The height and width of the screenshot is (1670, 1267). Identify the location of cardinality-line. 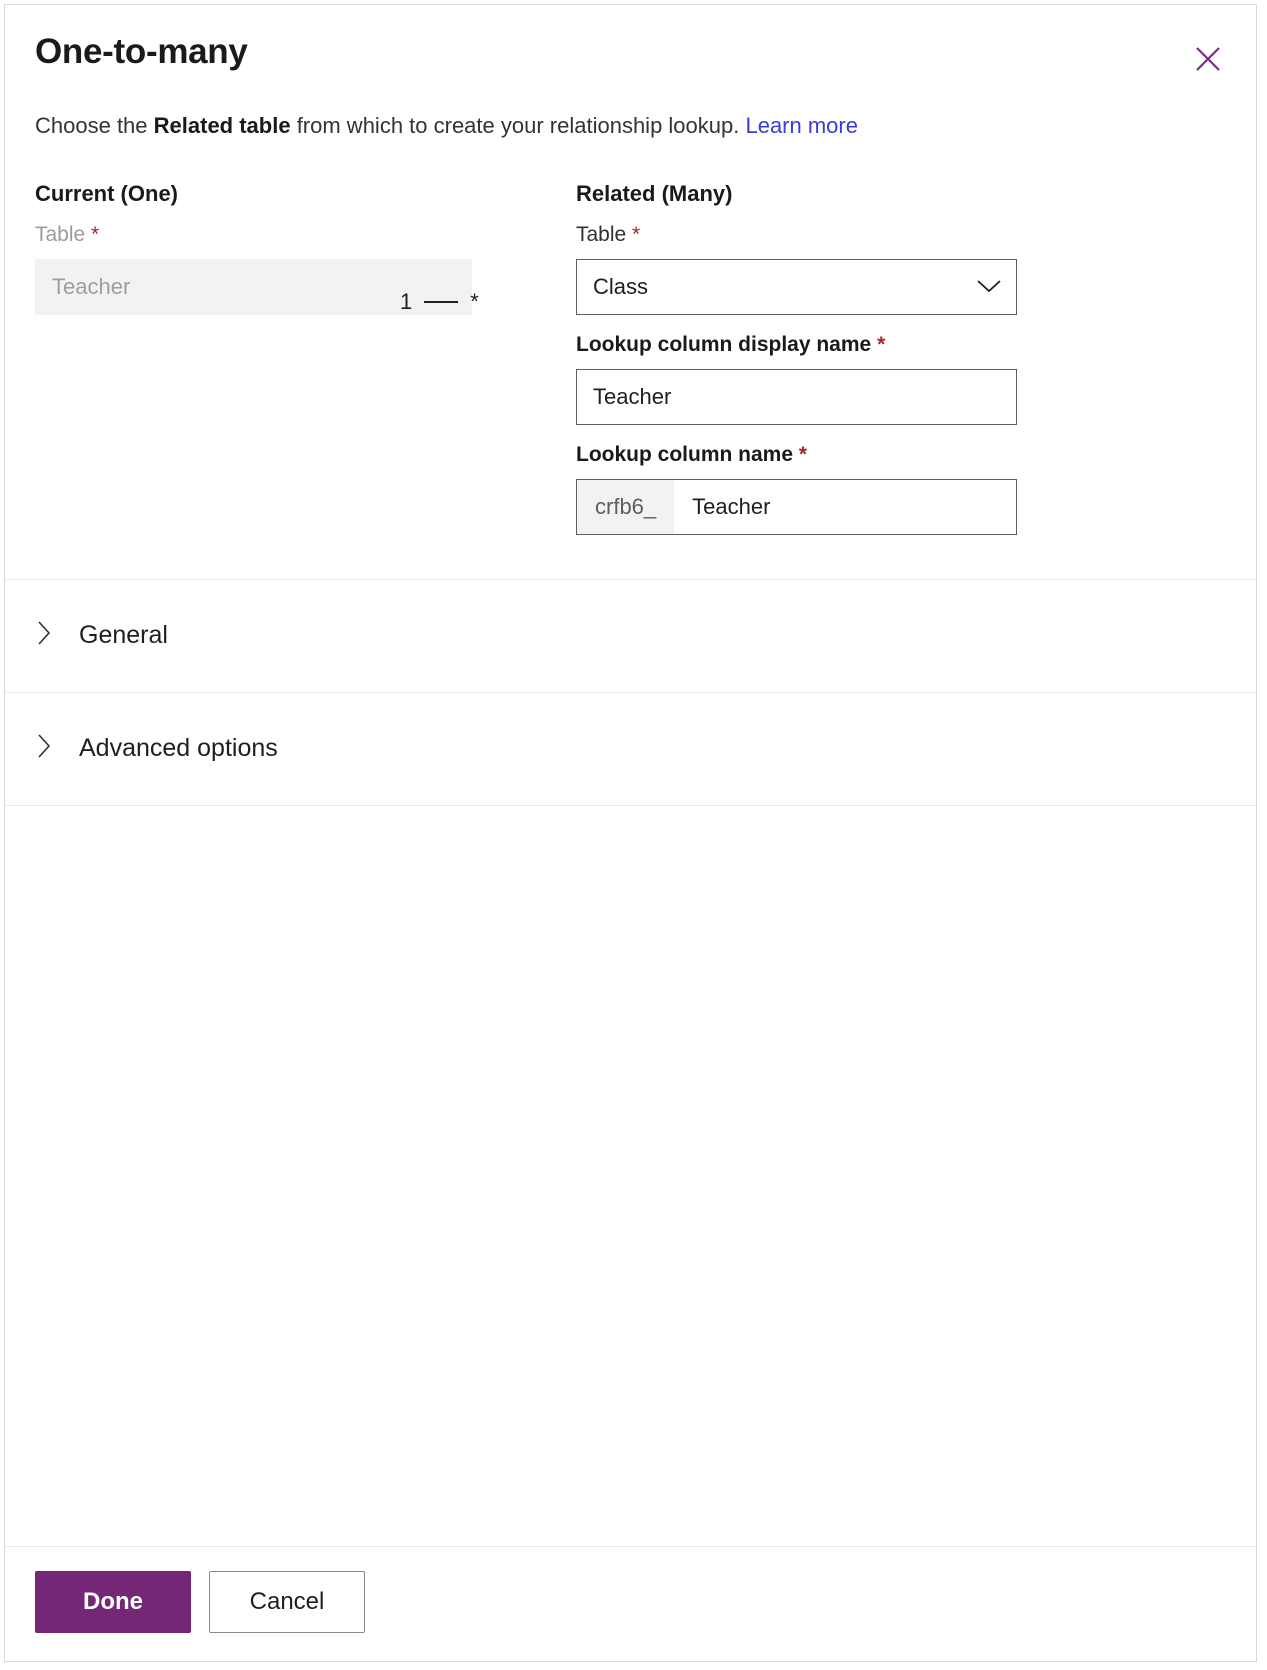
(441, 301).